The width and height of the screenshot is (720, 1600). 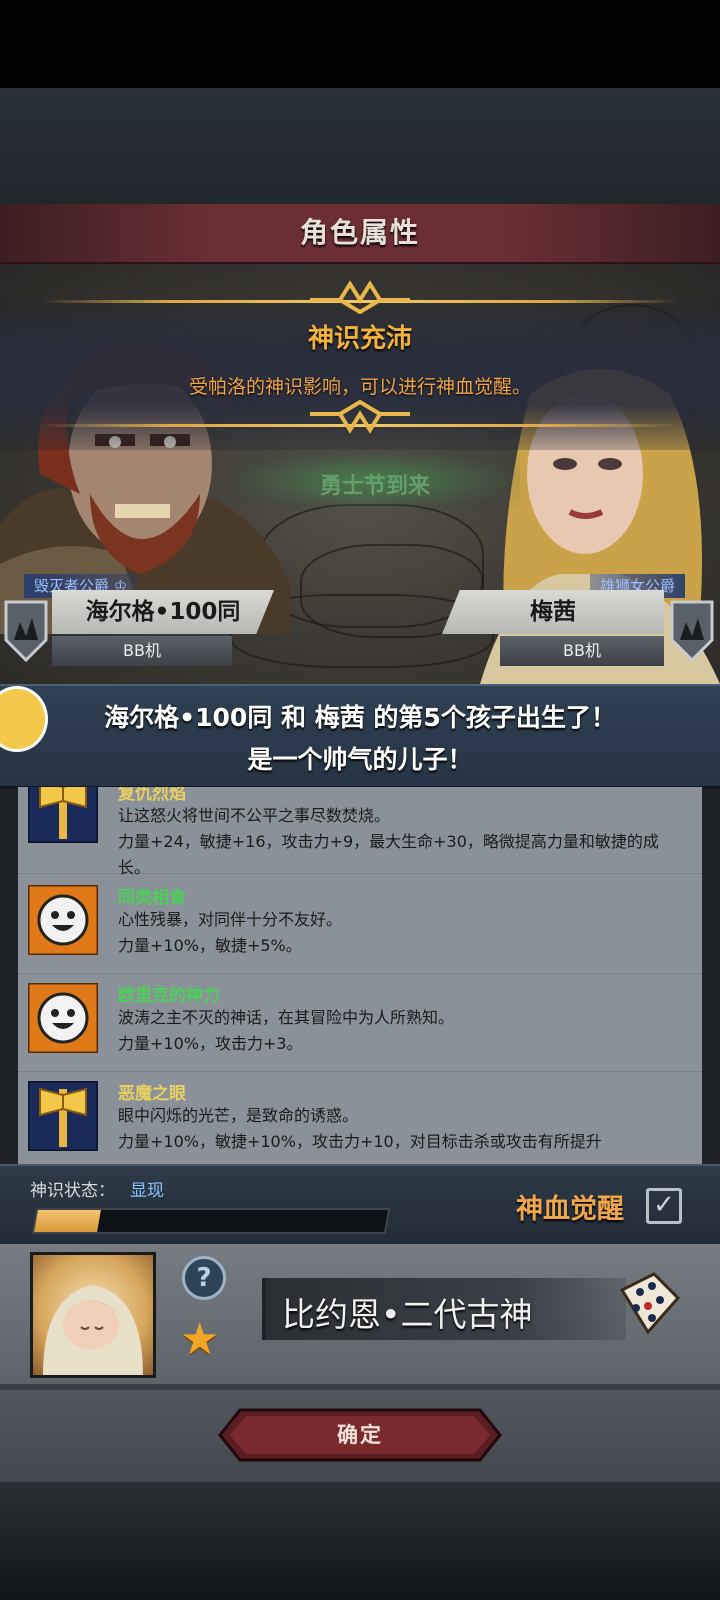 I want to click on child-portrait, so click(x=93, y=1315).